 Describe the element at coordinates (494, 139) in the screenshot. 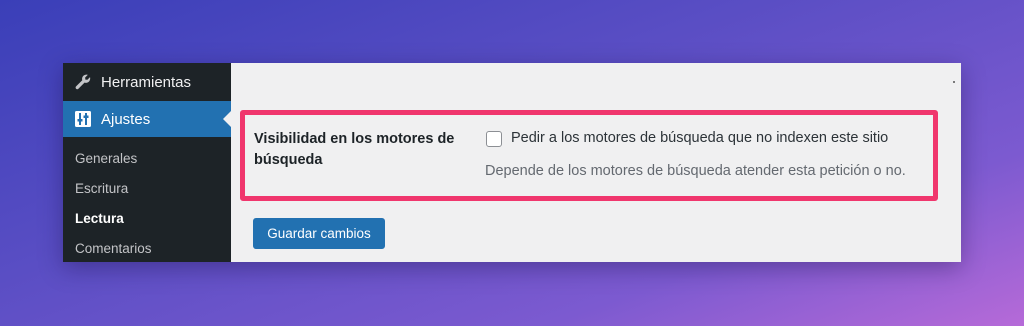

I see `noindex-checkbox` at that location.